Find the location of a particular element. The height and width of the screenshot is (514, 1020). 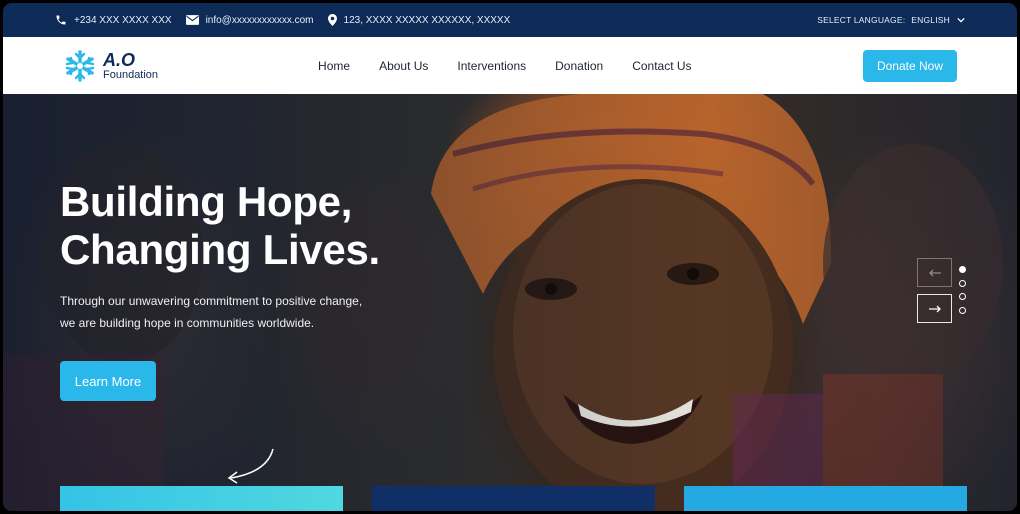

slider-dots is located at coordinates (962, 293).